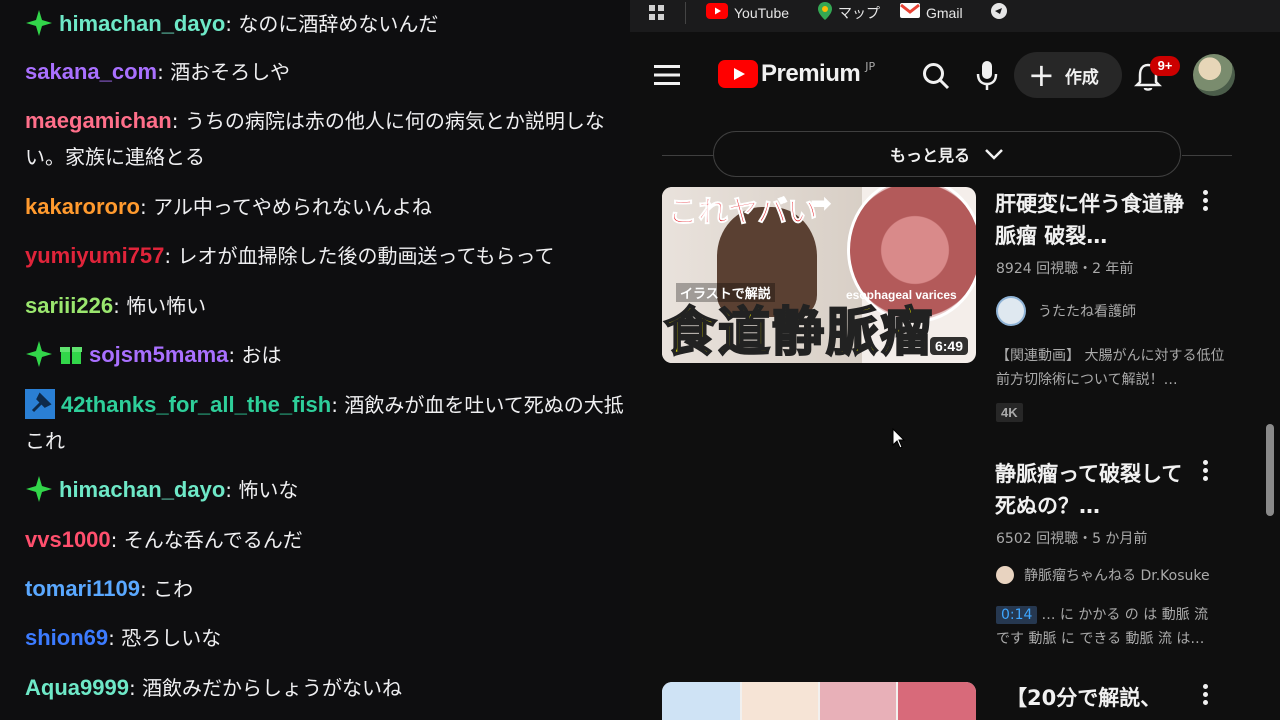 The height and width of the screenshot is (720, 1280). Describe the element at coordinates (955, 76) in the screenshot. I see `youtube-header: Premium JP + 作成 9+` at that location.